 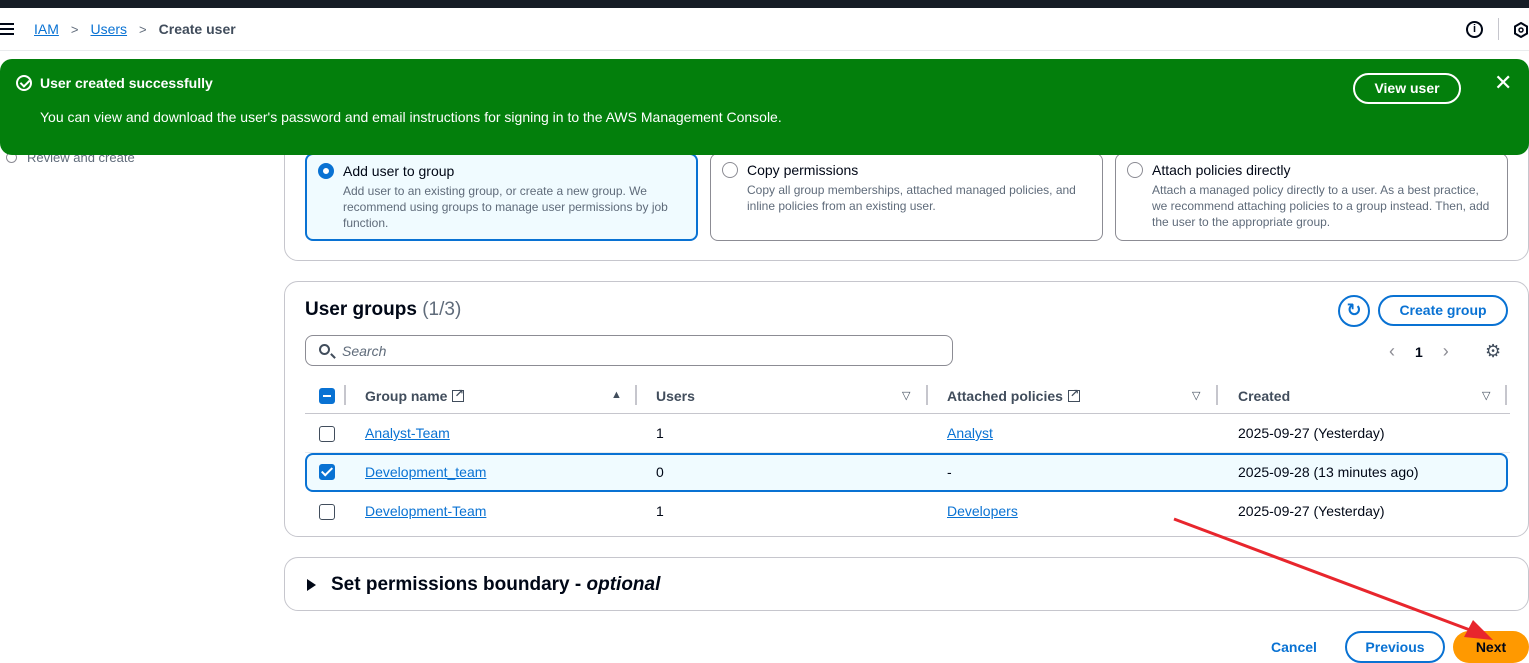 What do you see at coordinates (46, 29) in the screenshot?
I see `breadcrumb-iam: IAM` at bounding box center [46, 29].